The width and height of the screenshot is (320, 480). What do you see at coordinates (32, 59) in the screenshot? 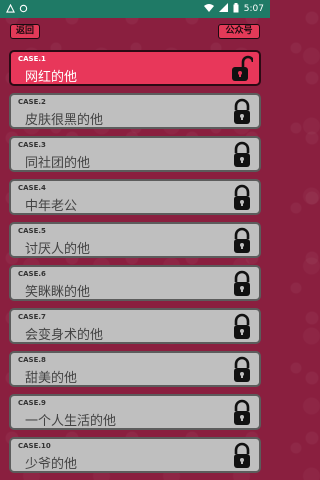
I see `case-number-label: CASE.1` at bounding box center [32, 59].